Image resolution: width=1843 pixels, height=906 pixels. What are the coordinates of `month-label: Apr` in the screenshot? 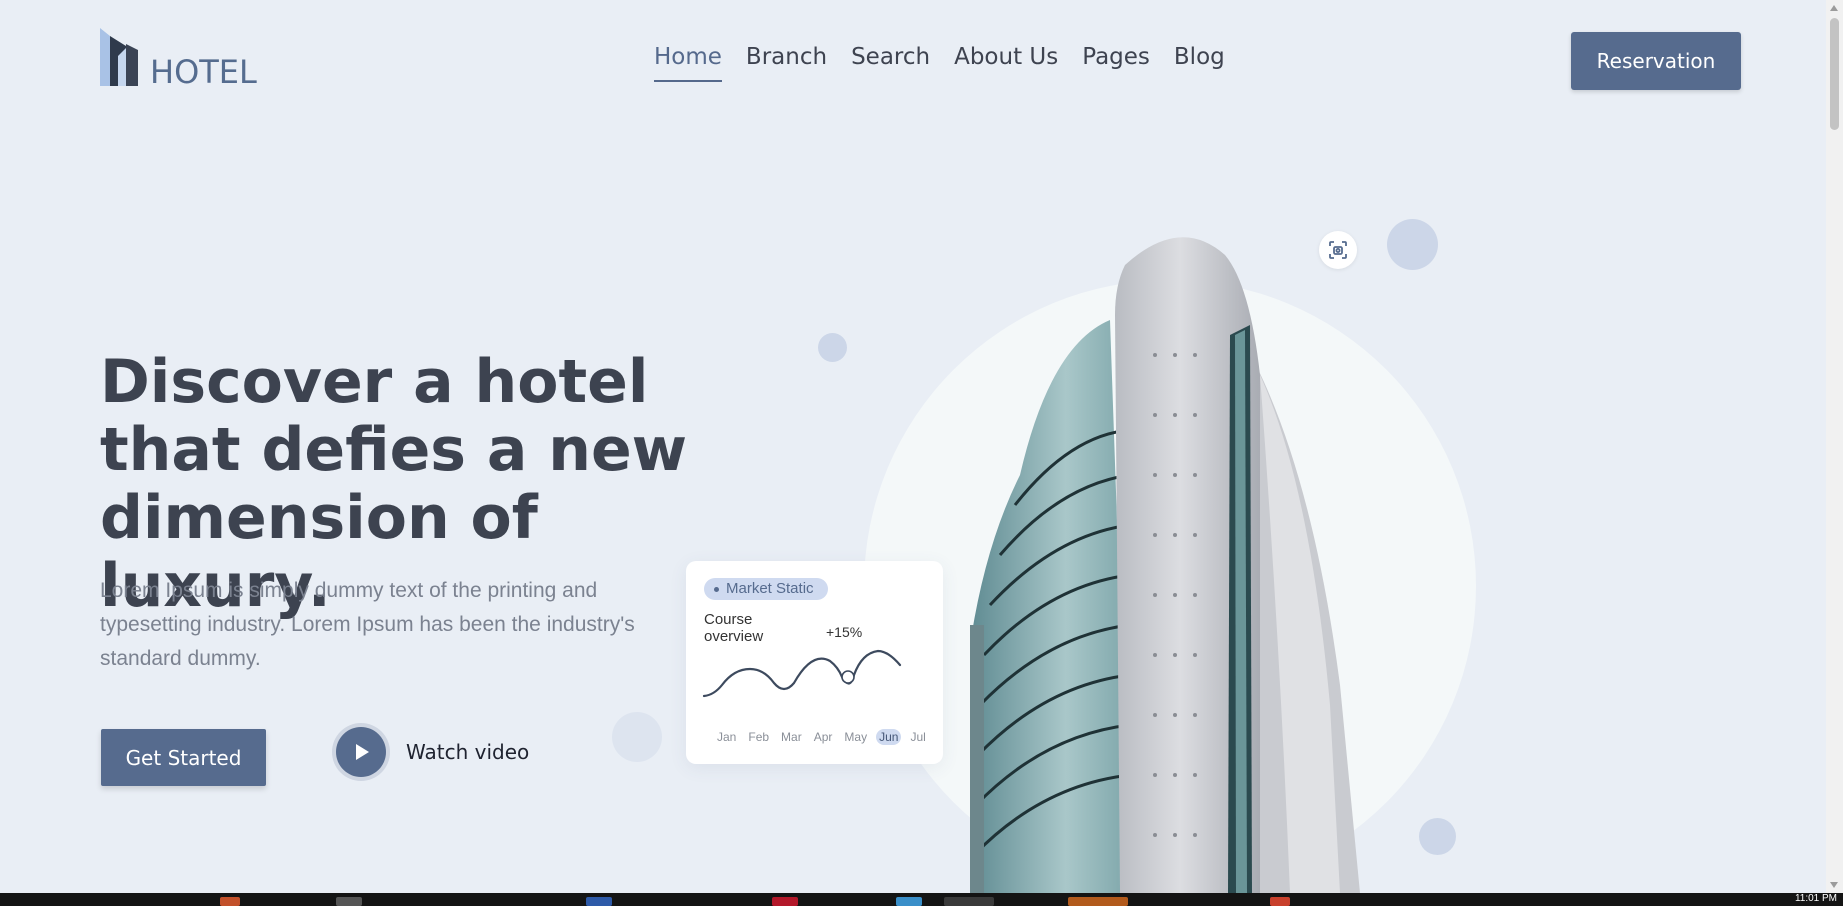 It's located at (823, 737).